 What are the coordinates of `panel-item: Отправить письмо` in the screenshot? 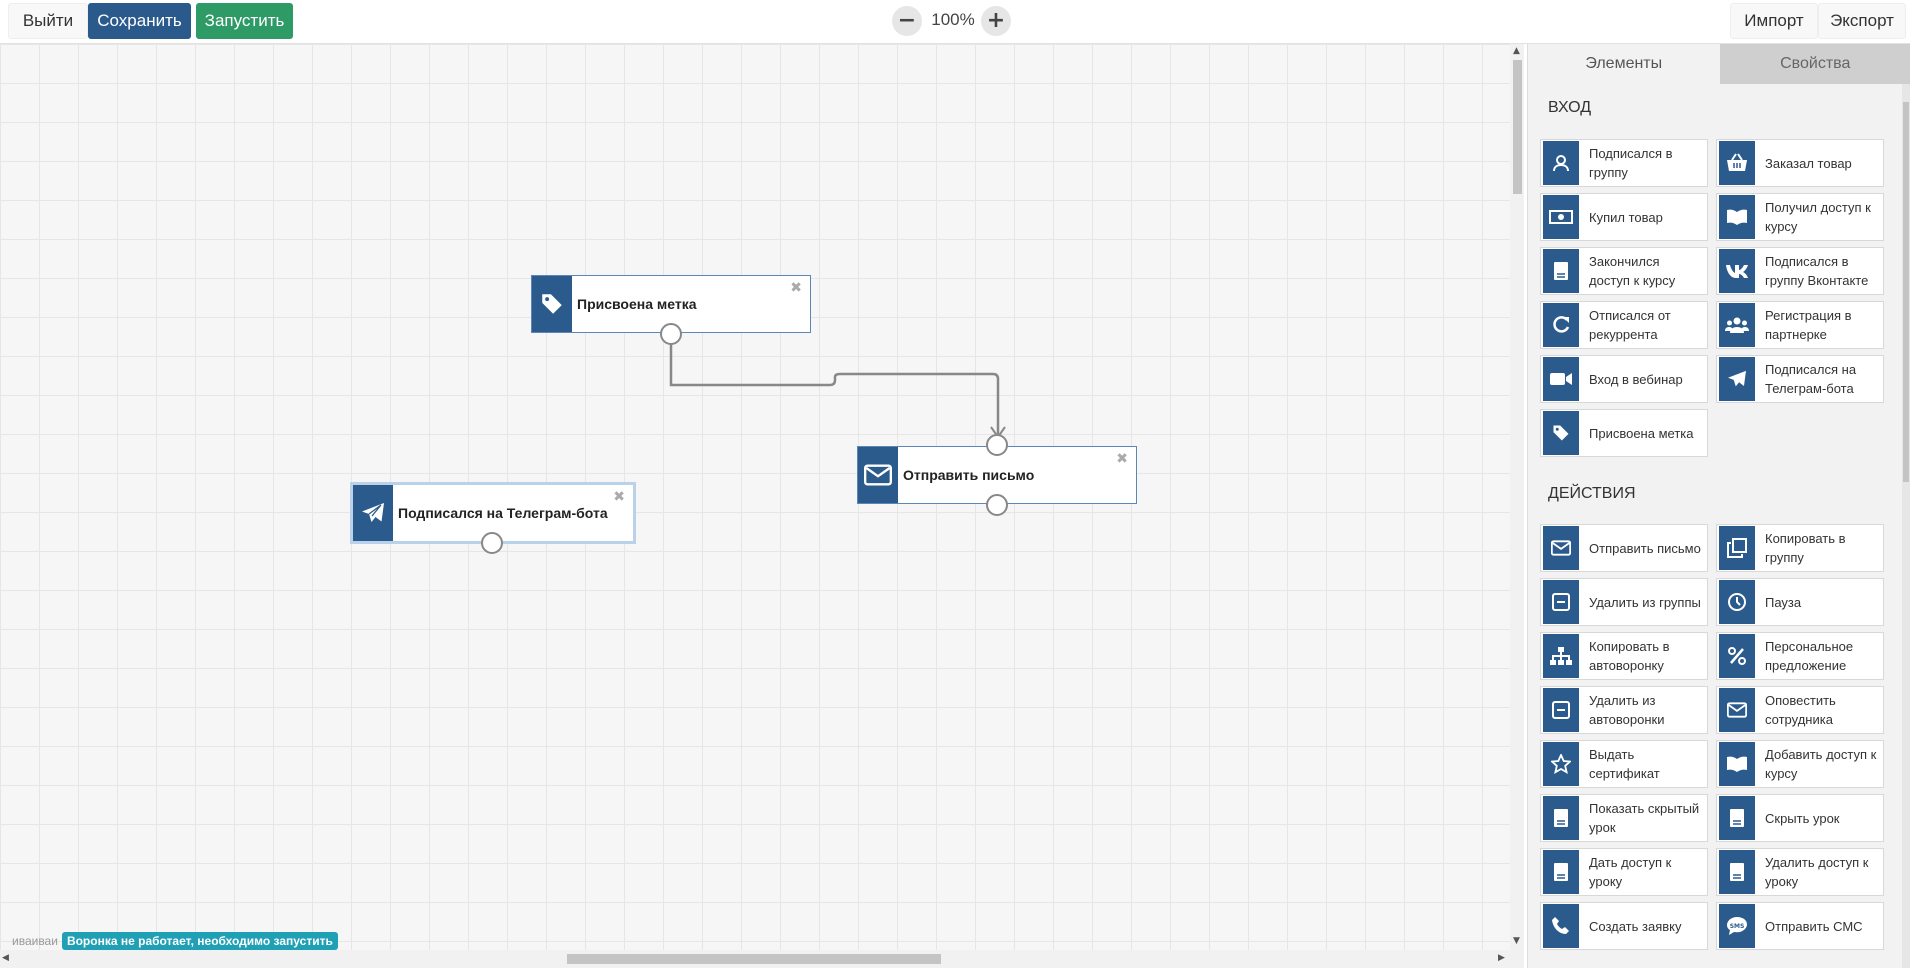 It's located at (1624, 548).